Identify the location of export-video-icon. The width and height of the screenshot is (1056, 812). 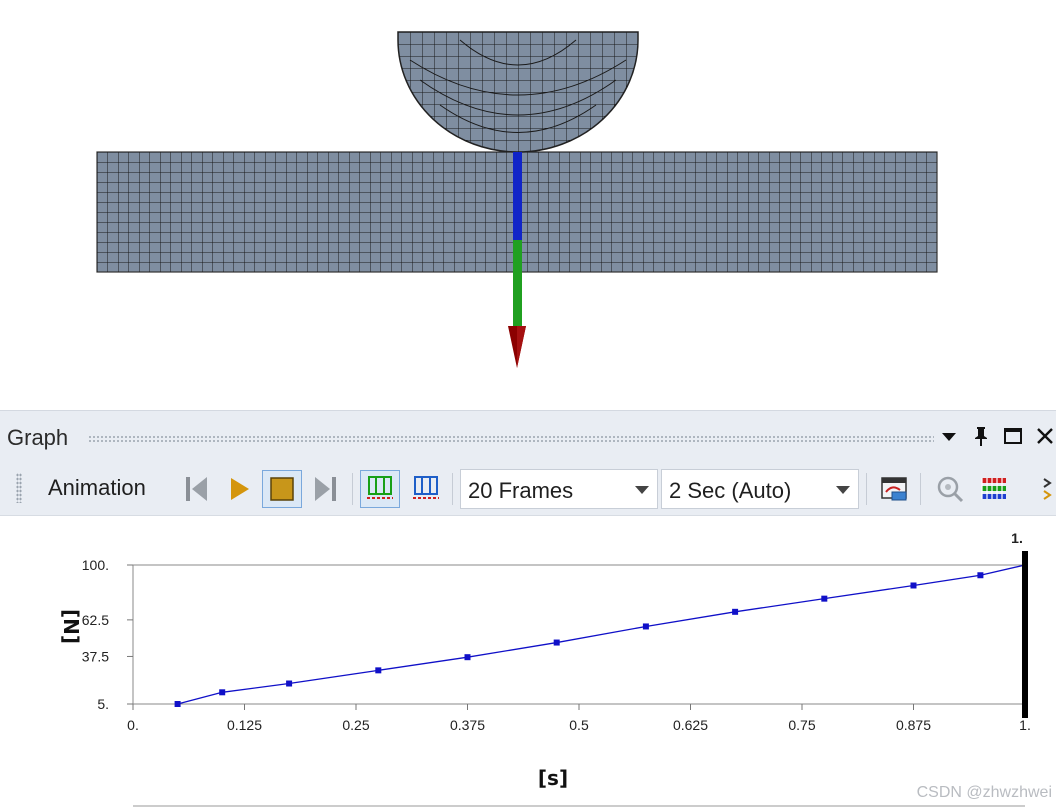
(894, 489).